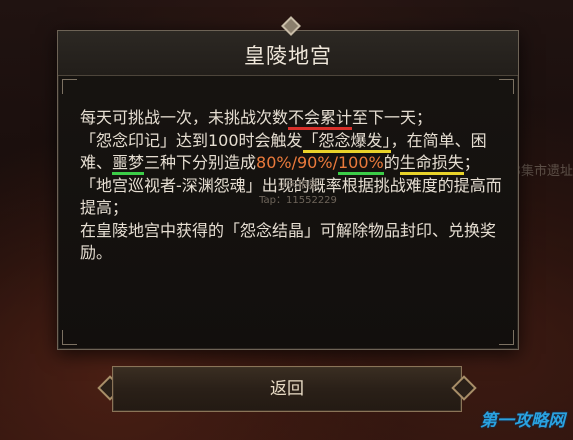  I want to click on text-span: 每天可挑战一次，未挑战次数, so click(184, 117).